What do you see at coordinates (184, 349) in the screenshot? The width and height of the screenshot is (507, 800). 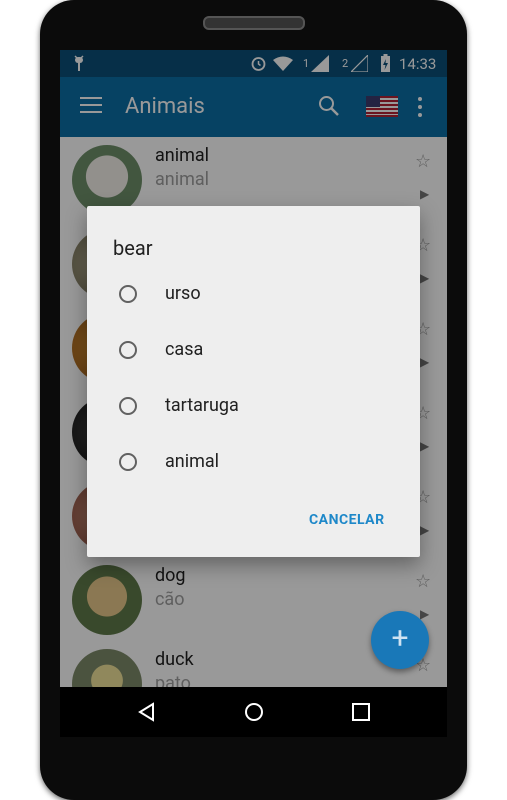 I see `option-label: casa` at bounding box center [184, 349].